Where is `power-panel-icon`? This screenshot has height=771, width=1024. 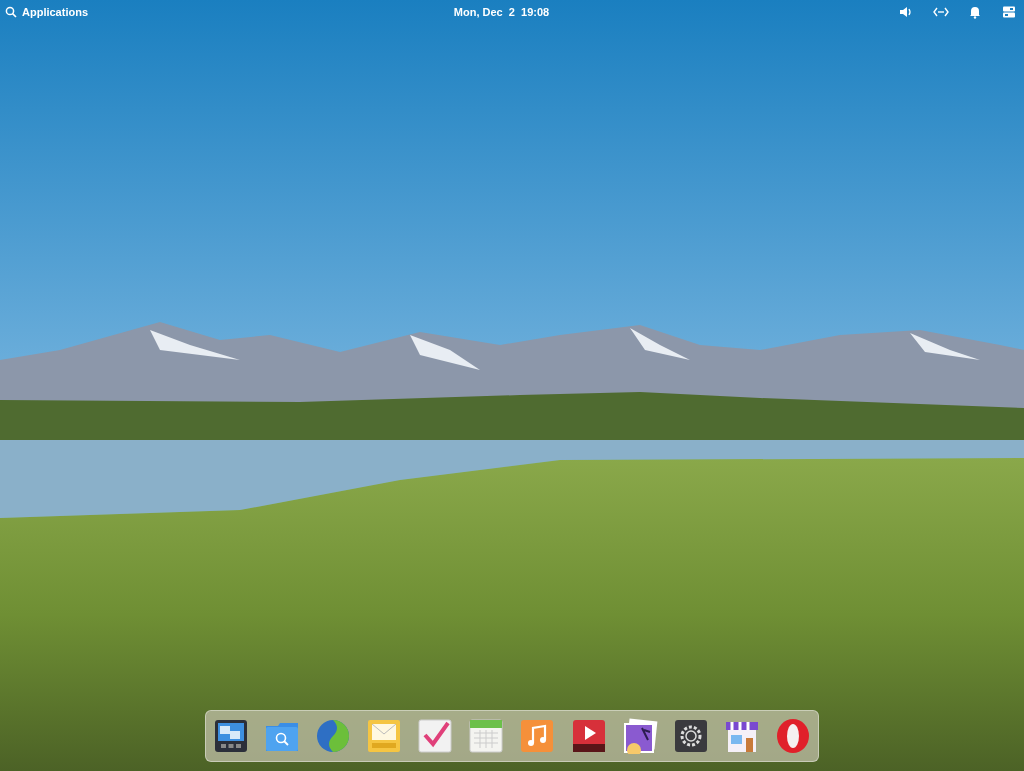
power-panel-icon is located at coordinates (1009, 12).